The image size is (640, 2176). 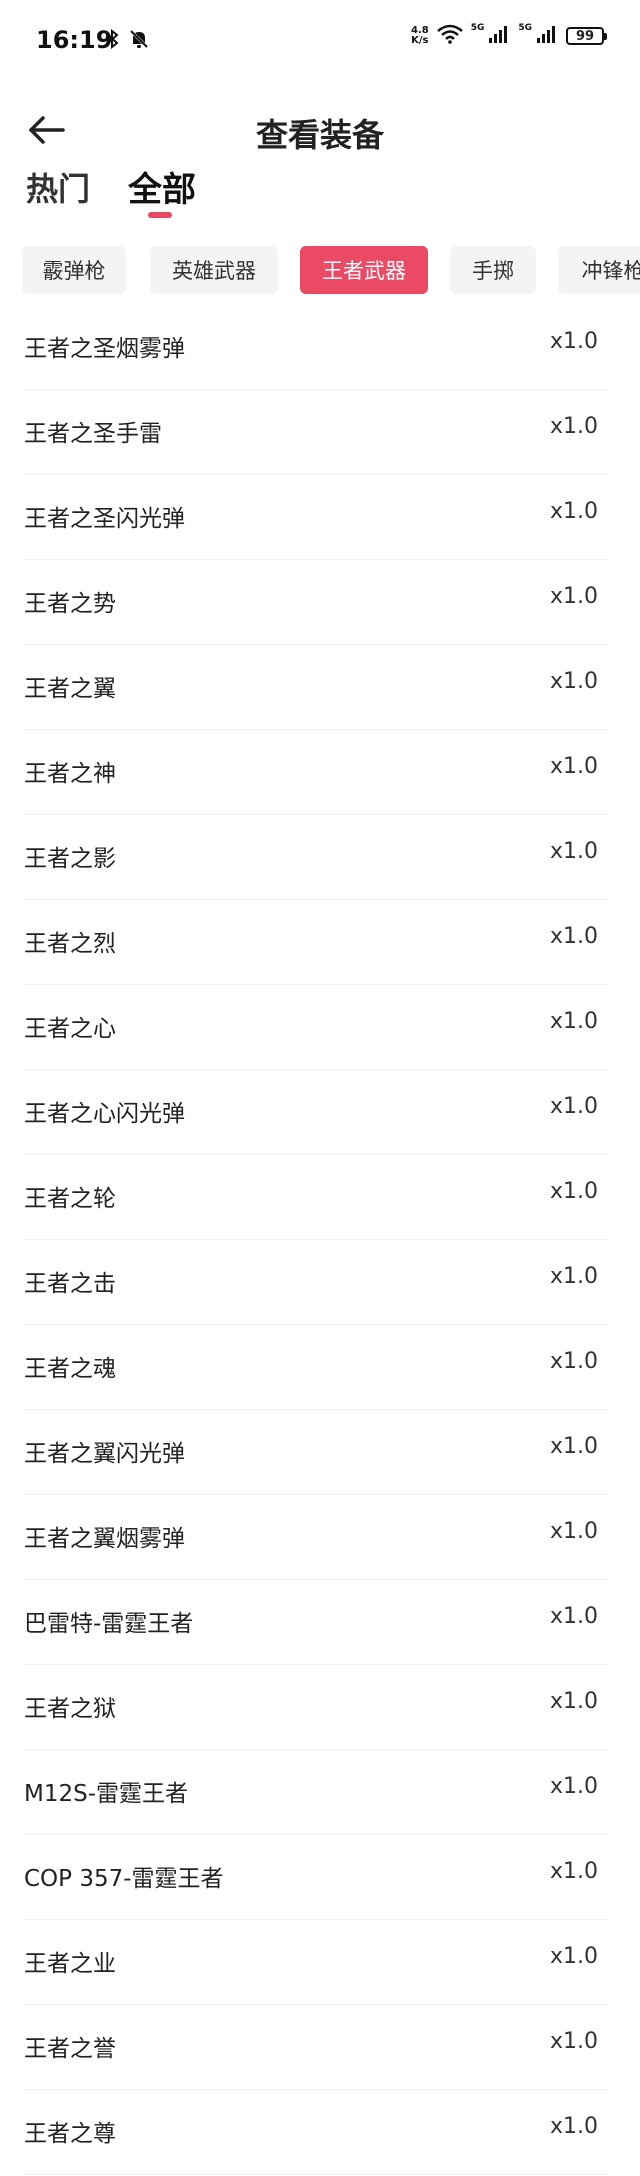 I want to click on item-name: 王者之势, so click(x=70, y=604).